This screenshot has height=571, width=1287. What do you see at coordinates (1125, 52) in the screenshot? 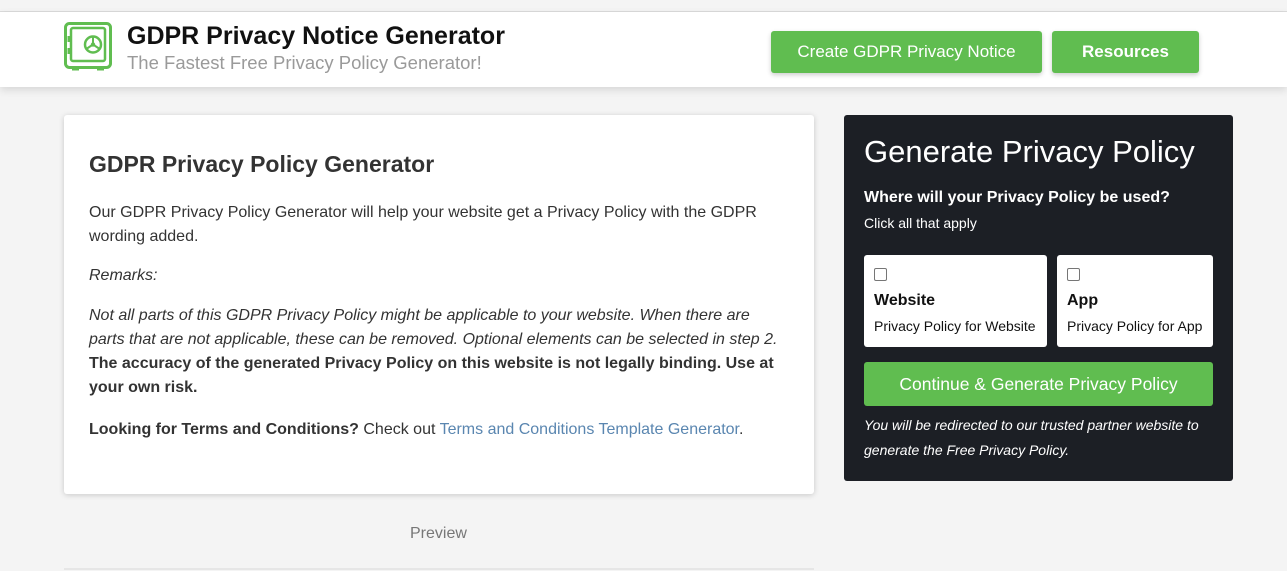
I see `resources-button: Resources` at bounding box center [1125, 52].